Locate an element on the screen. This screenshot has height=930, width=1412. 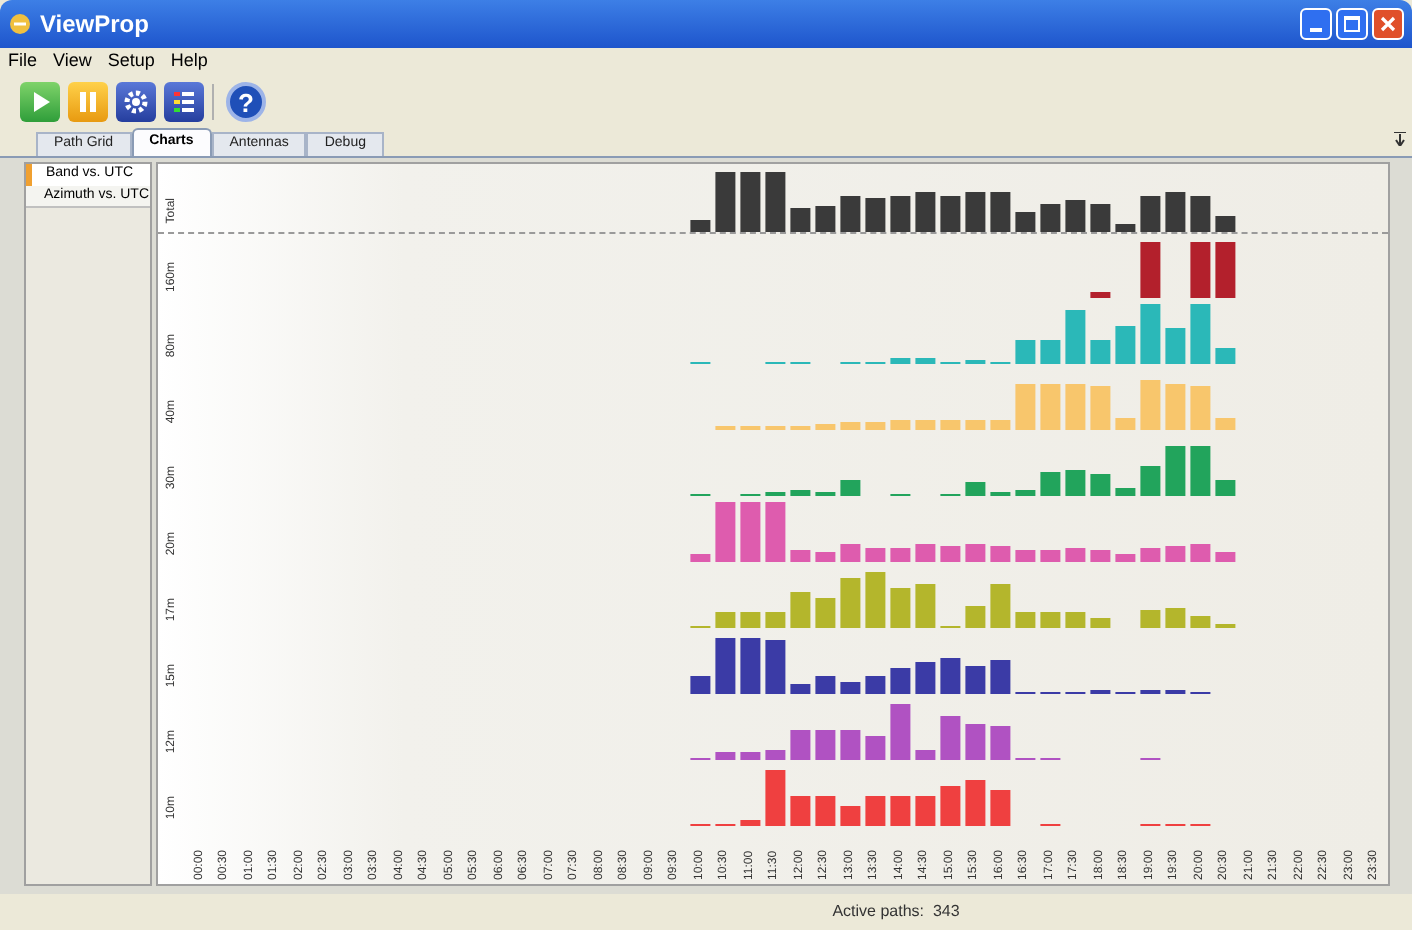
menu-item: View is located at coordinates (72, 62).